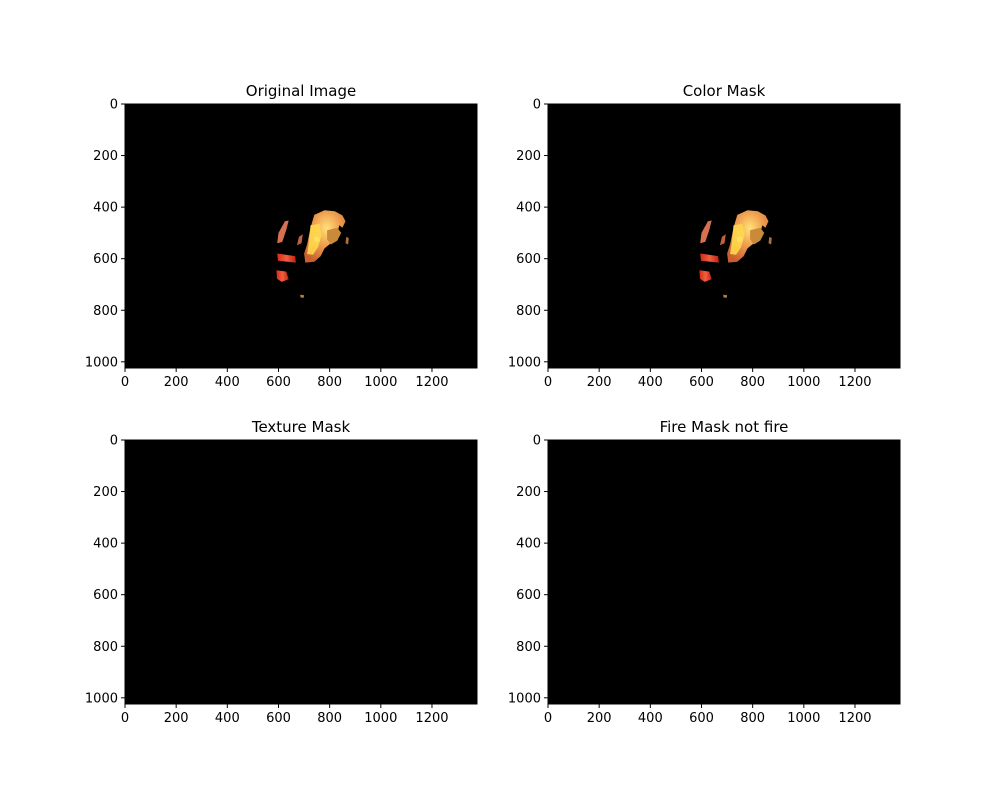  What do you see at coordinates (724, 427) in the screenshot?
I see `subplot-title: Fire Mask not fire` at bounding box center [724, 427].